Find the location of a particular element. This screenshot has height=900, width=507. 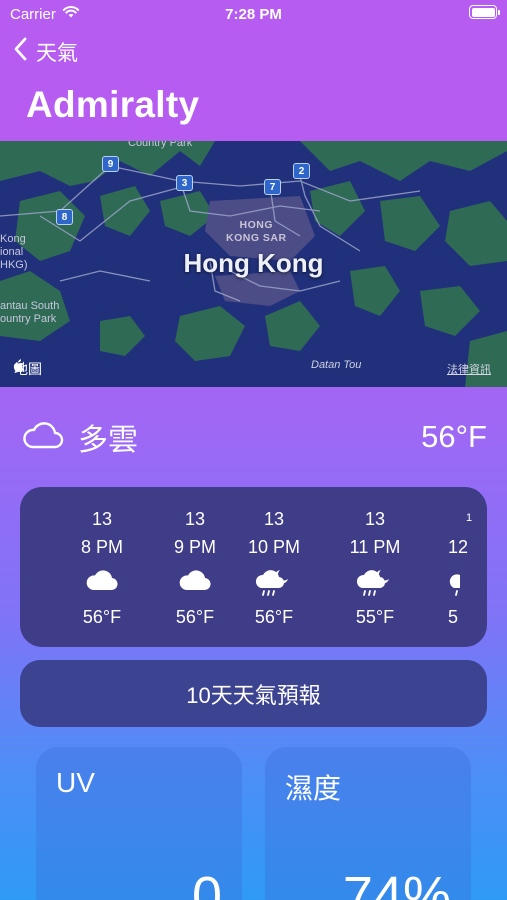

hour-temp: 55°F is located at coordinates (375, 617).